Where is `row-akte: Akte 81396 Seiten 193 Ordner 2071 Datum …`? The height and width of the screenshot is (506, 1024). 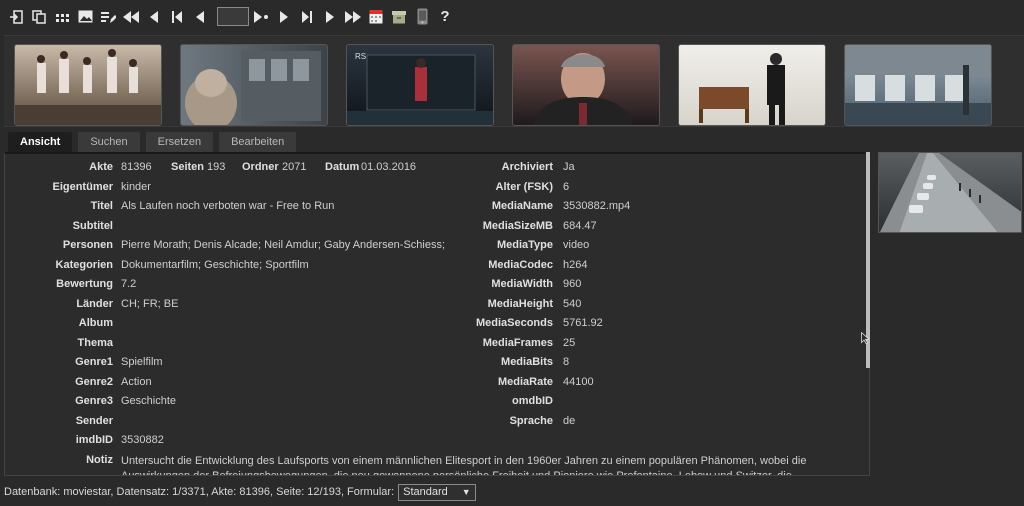
row-akte: Akte 81396 Seiten 193 Ordner 2071 Datum … is located at coordinates (435, 167).